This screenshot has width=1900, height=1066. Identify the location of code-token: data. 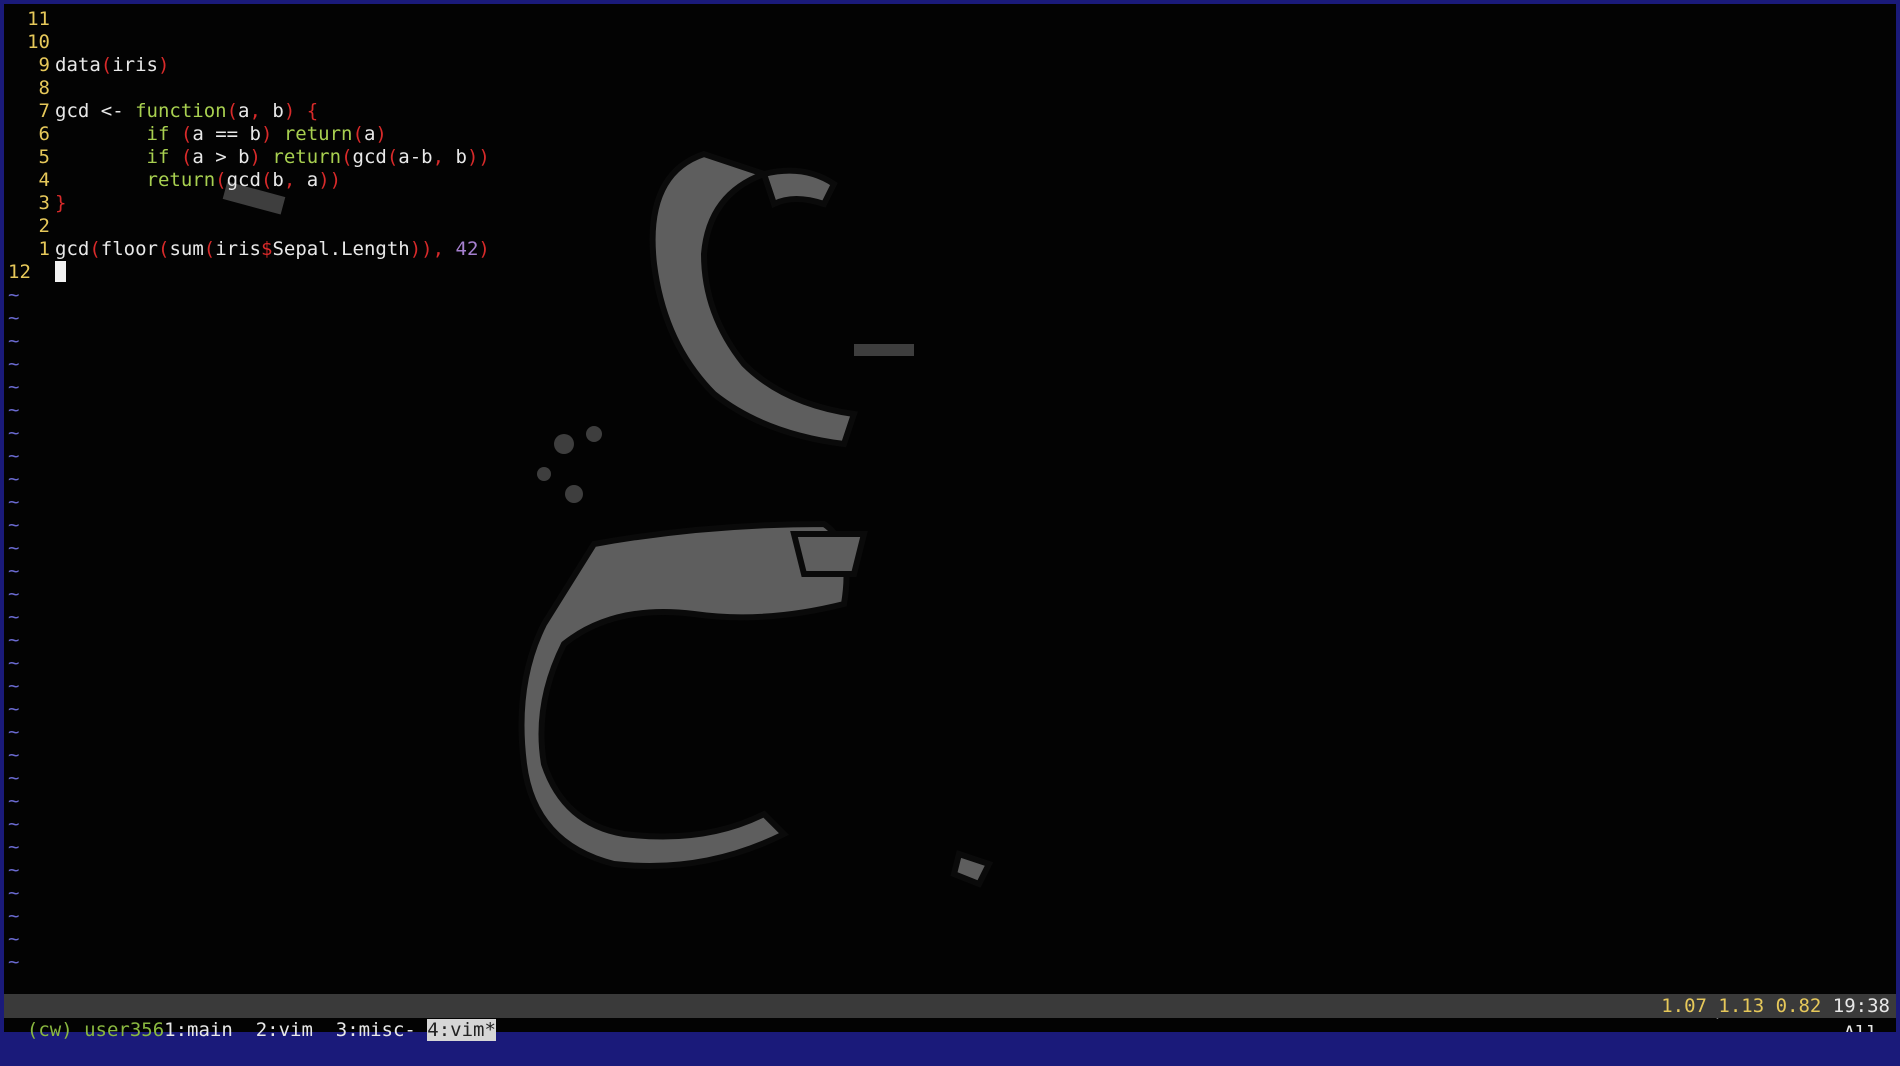
(78, 65).